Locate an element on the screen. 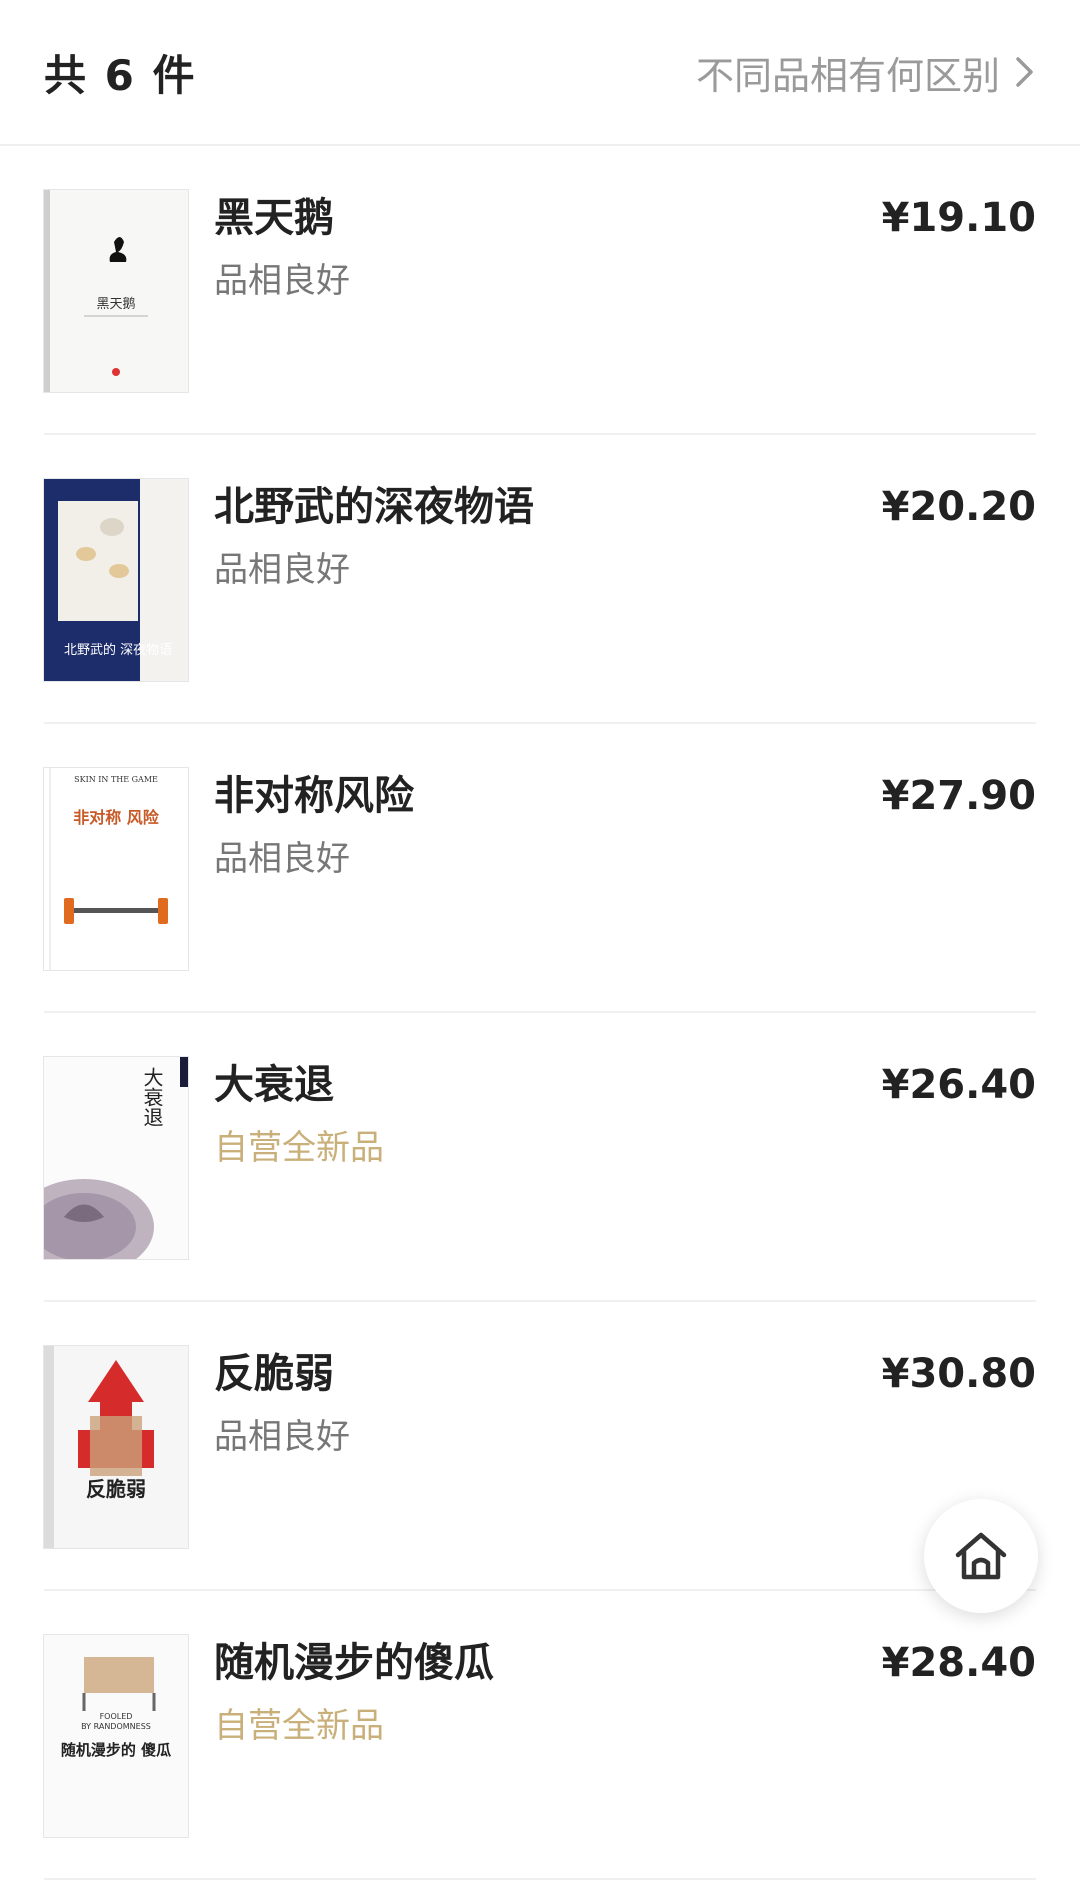 This screenshot has width=1080, height=1898. book-cover: SKIN IN THE GAME 非对称 风险 is located at coordinates (116, 869).